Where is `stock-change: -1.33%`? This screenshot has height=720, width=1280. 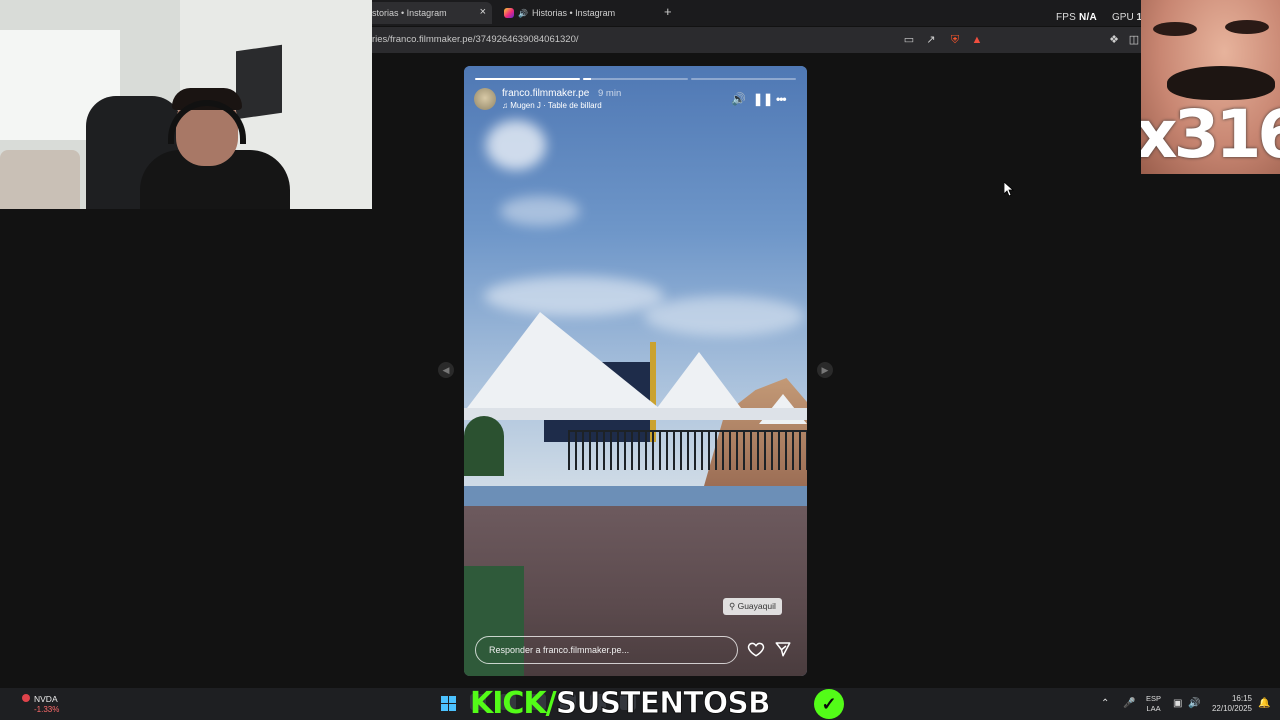
stock-change: -1.33% is located at coordinates (47, 709).